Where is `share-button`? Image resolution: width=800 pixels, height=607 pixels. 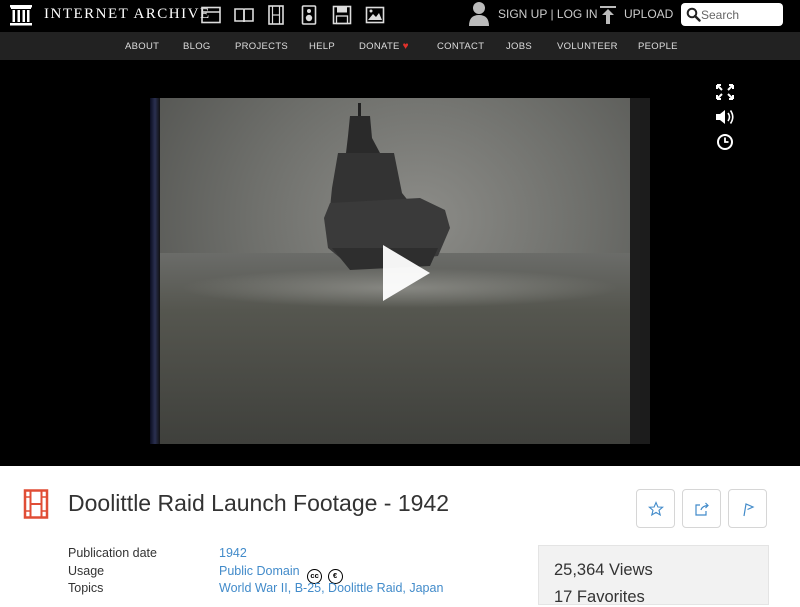
share-button is located at coordinates (701, 508).